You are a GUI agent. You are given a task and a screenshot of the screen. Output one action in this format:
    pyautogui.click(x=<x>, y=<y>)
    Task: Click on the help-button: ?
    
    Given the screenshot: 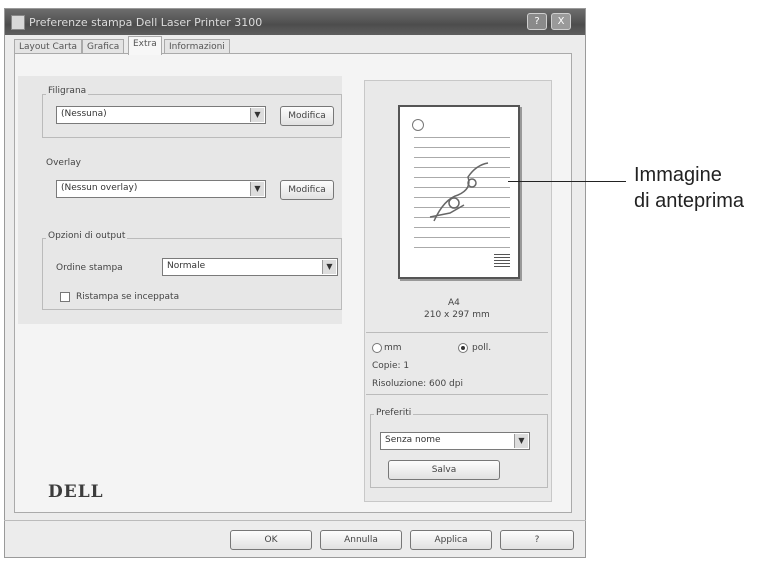 What is the action you would take?
    pyautogui.click(x=537, y=540)
    